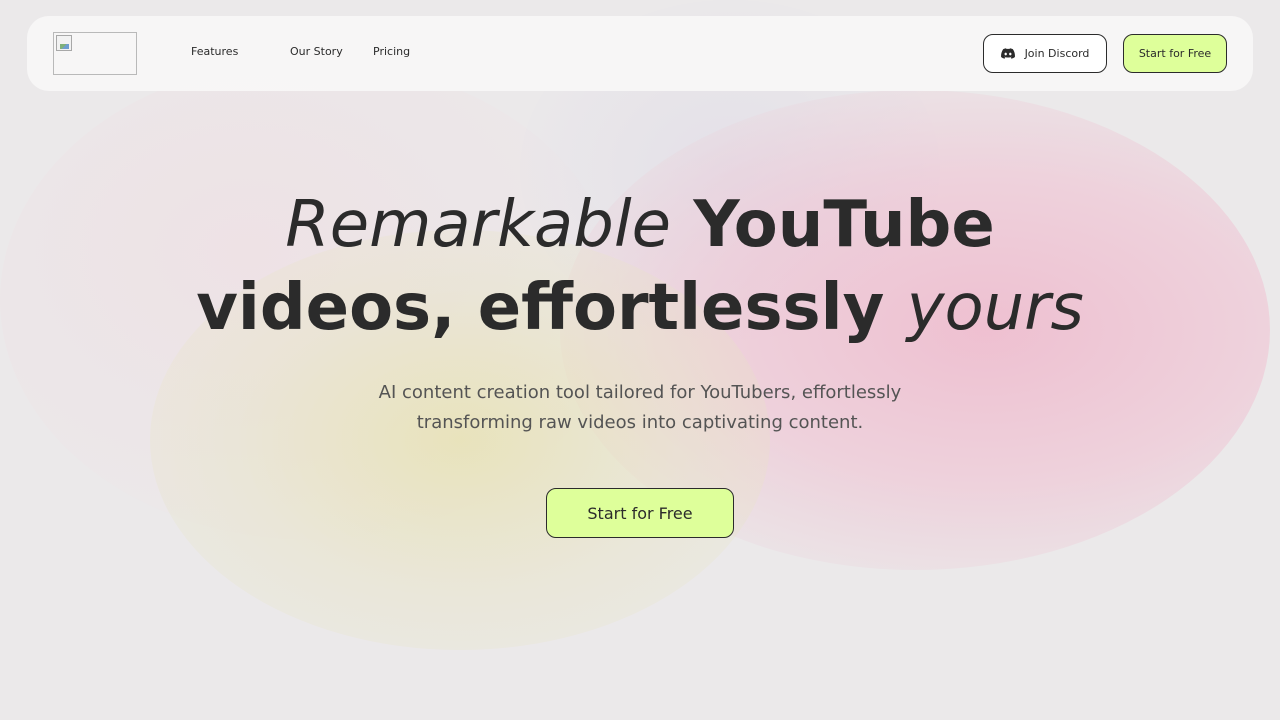 This screenshot has width=1280, height=720. Describe the element at coordinates (478, 225) in the screenshot. I see `headline-italic-word: Remarkable` at that location.